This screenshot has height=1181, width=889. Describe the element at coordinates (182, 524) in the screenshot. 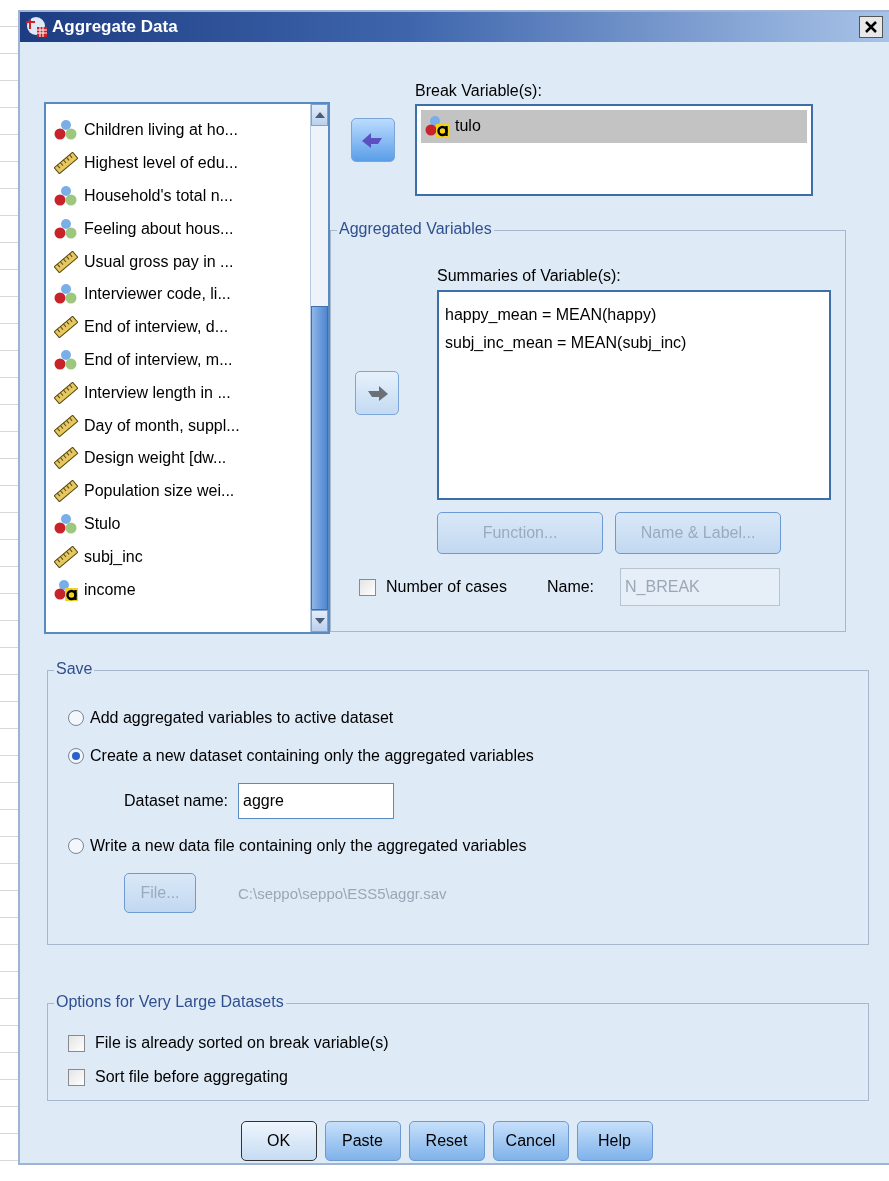

I see `variable-item: Stulo` at that location.